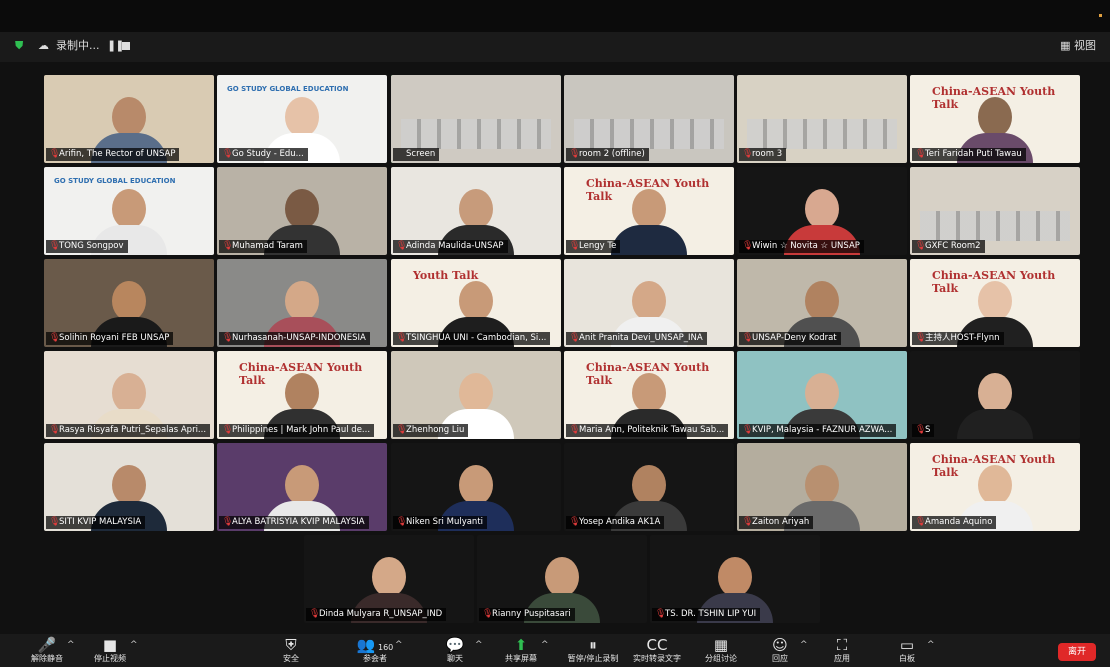  I want to click on participant-name-text: Niken Sri Mulyanti, so click(445, 522).